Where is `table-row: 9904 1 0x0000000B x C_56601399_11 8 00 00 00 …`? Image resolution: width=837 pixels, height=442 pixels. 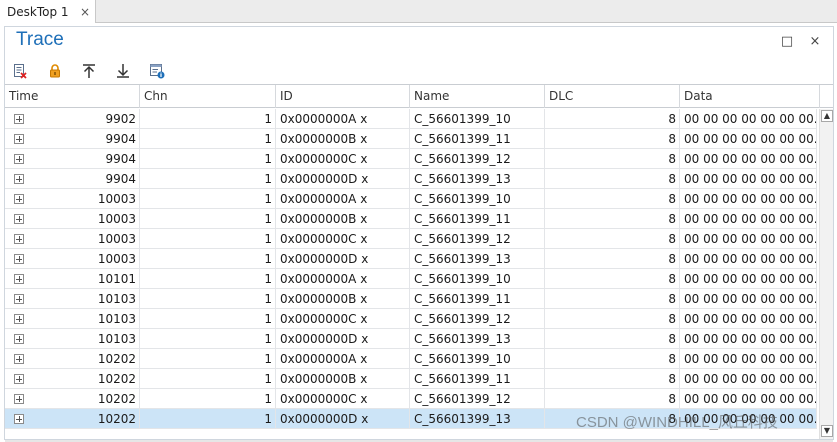 table-row: 9904 1 0x0000000B x C_56601399_11 8 00 00 00 … is located at coordinates (411, 139).